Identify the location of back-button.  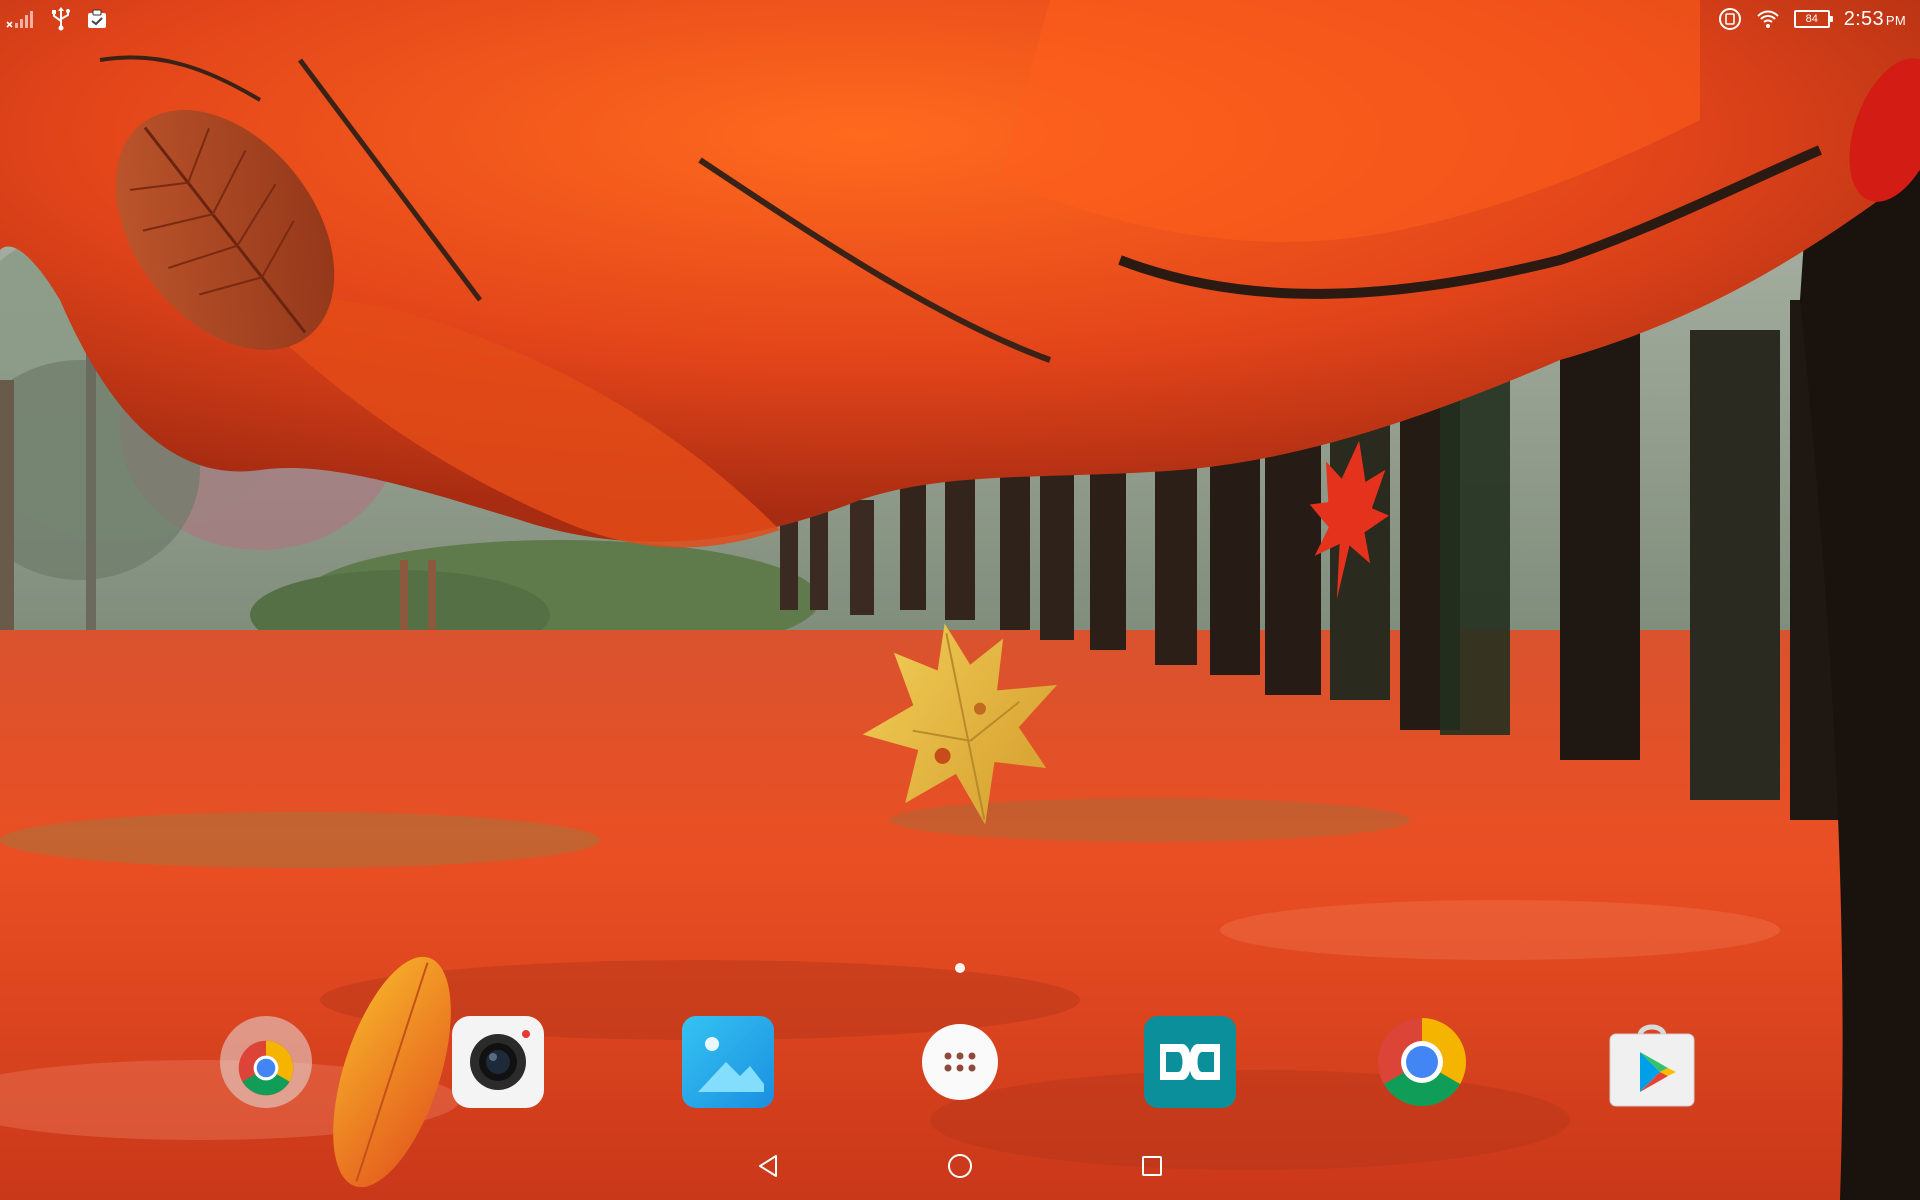
(768, 1166).